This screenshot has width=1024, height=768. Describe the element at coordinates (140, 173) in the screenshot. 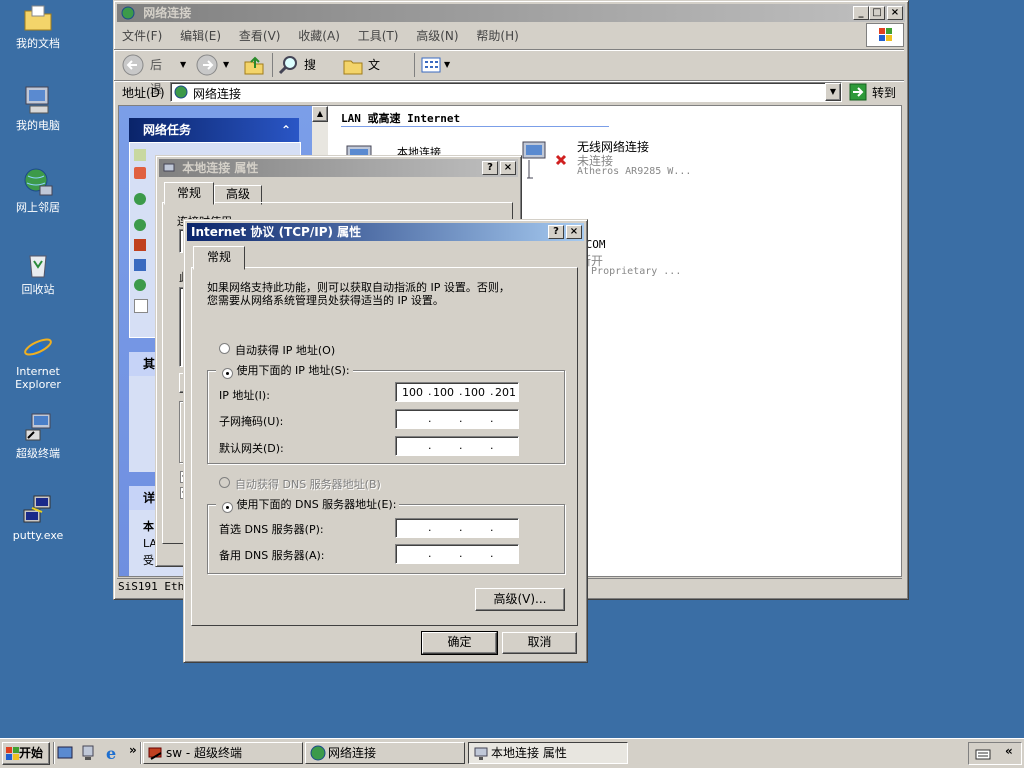

I see `home-network-icon` at that location.